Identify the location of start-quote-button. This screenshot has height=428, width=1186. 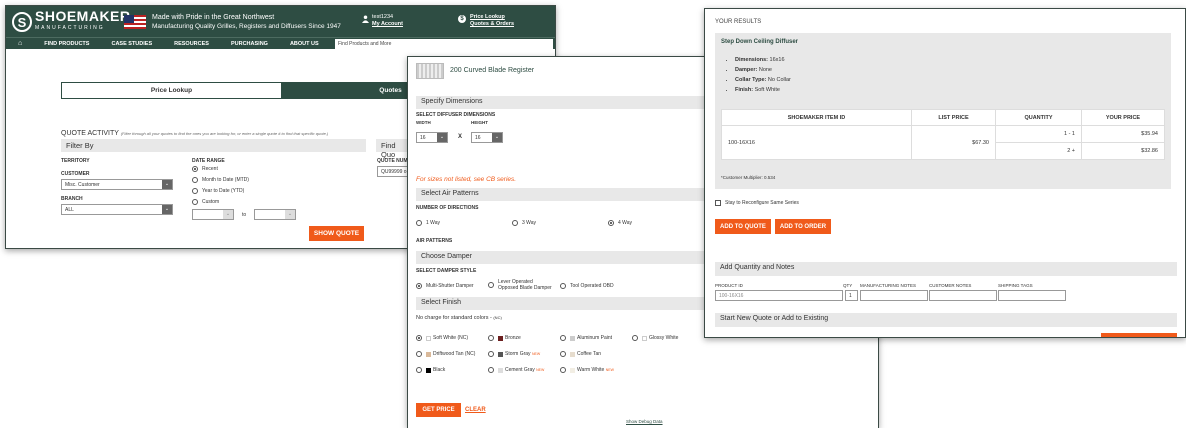
(1139, 335).